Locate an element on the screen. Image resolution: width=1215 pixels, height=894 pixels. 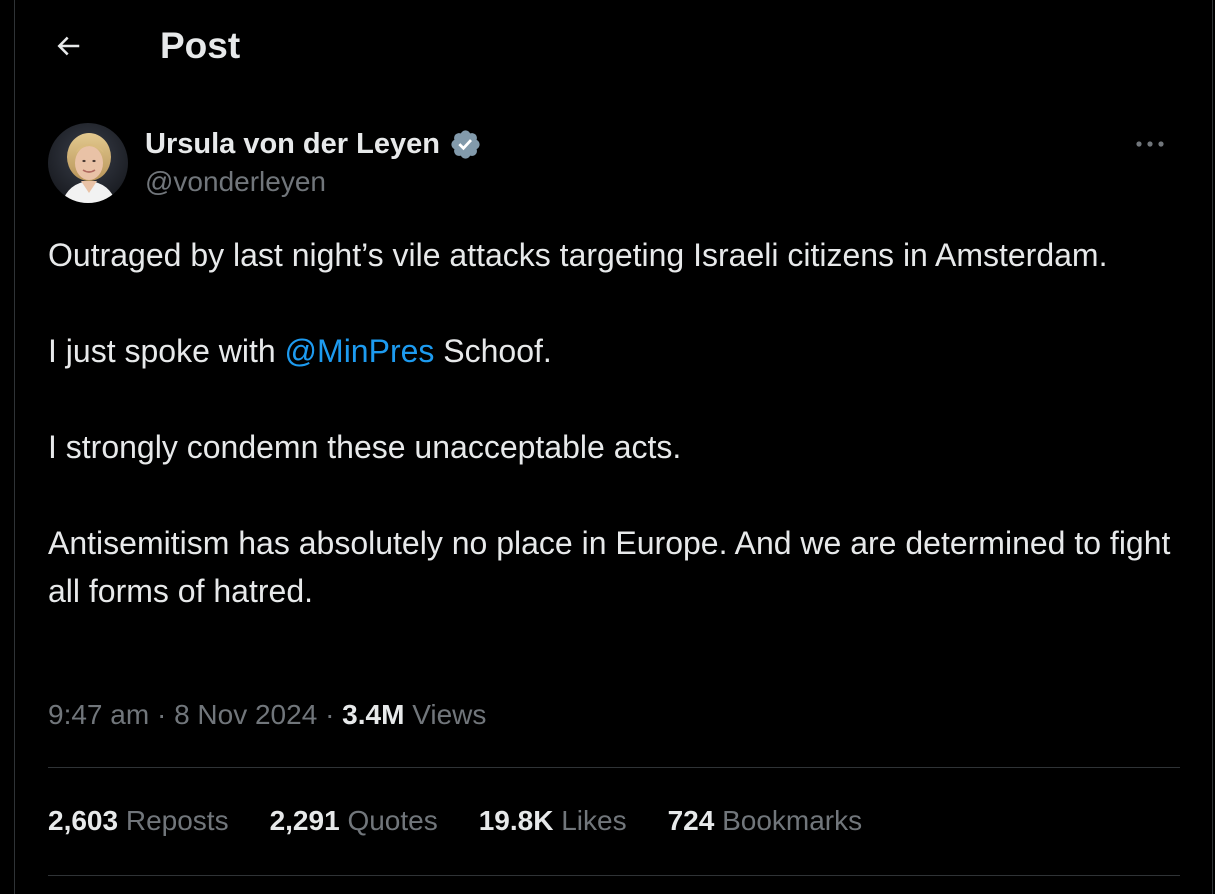
back-button is located at coordinates (68, 46).